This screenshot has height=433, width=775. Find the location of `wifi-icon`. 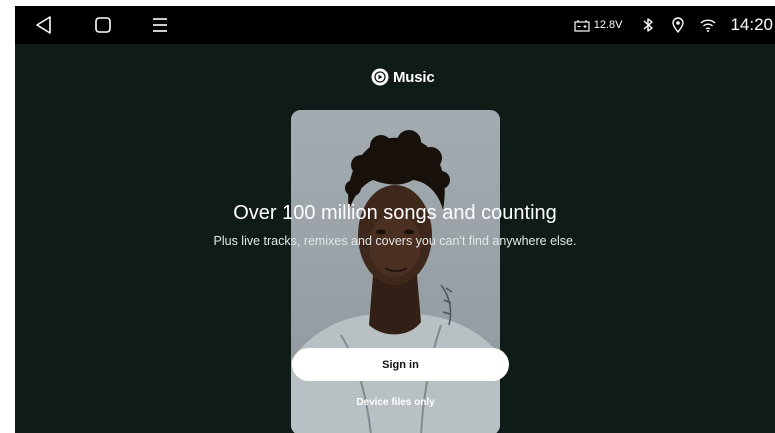

wifi-icon is located at coordinates (708, 25).